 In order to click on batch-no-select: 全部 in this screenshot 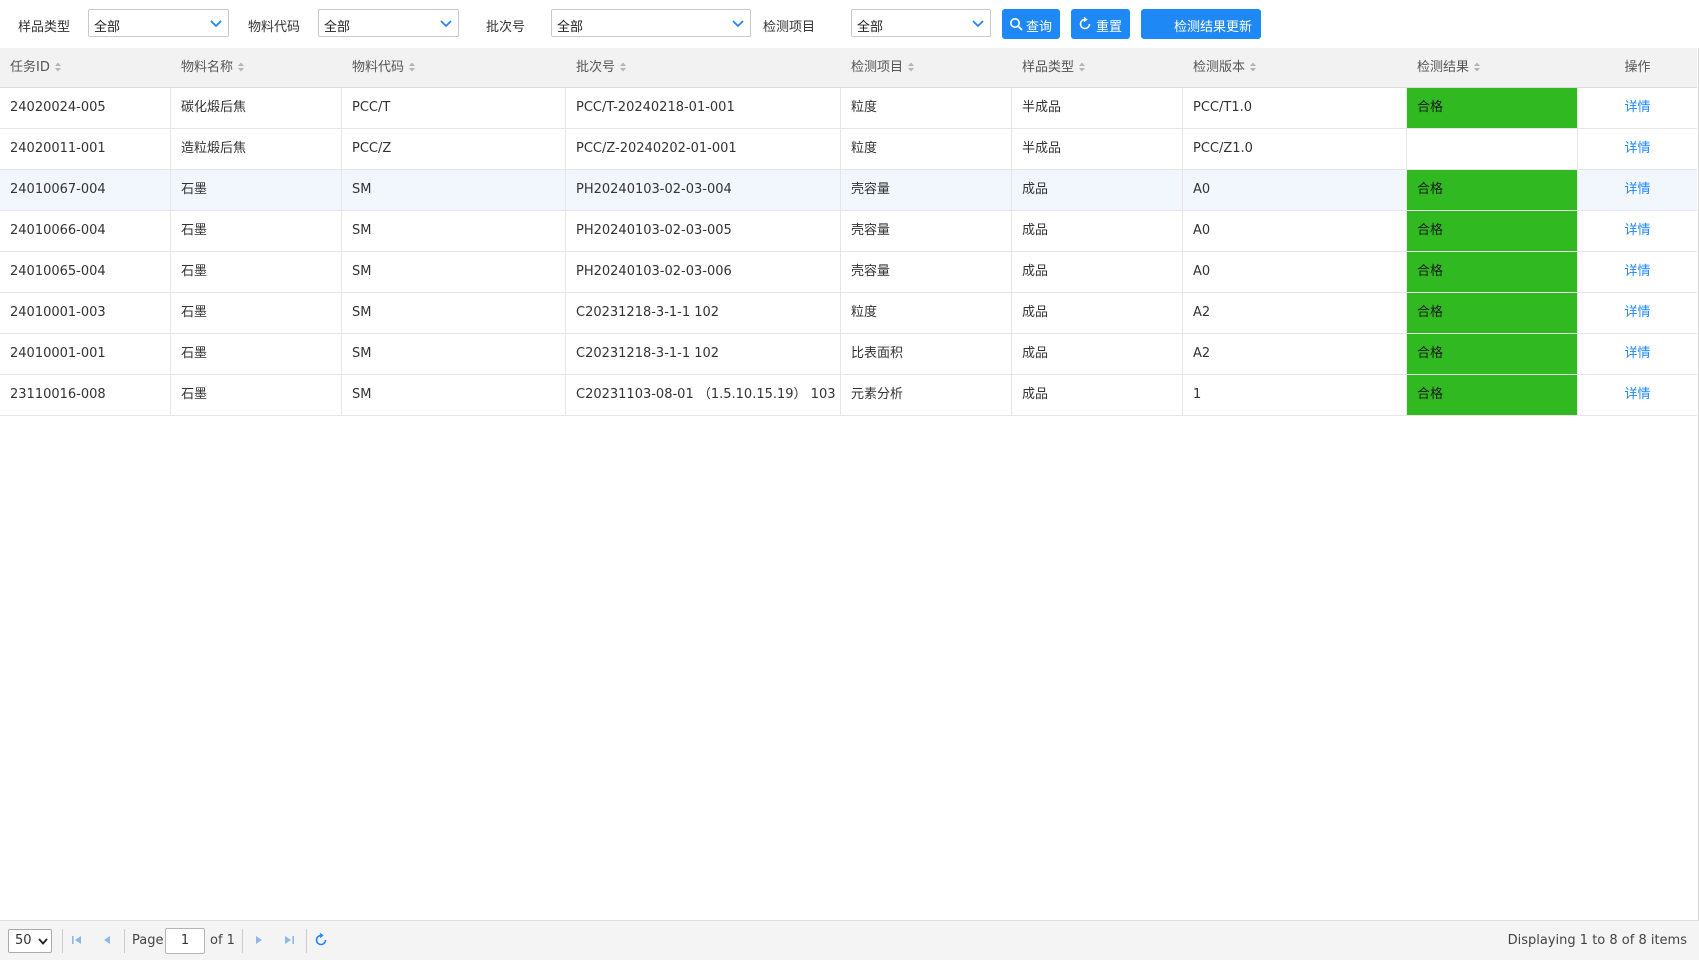, I will do `click(651, 23)`.